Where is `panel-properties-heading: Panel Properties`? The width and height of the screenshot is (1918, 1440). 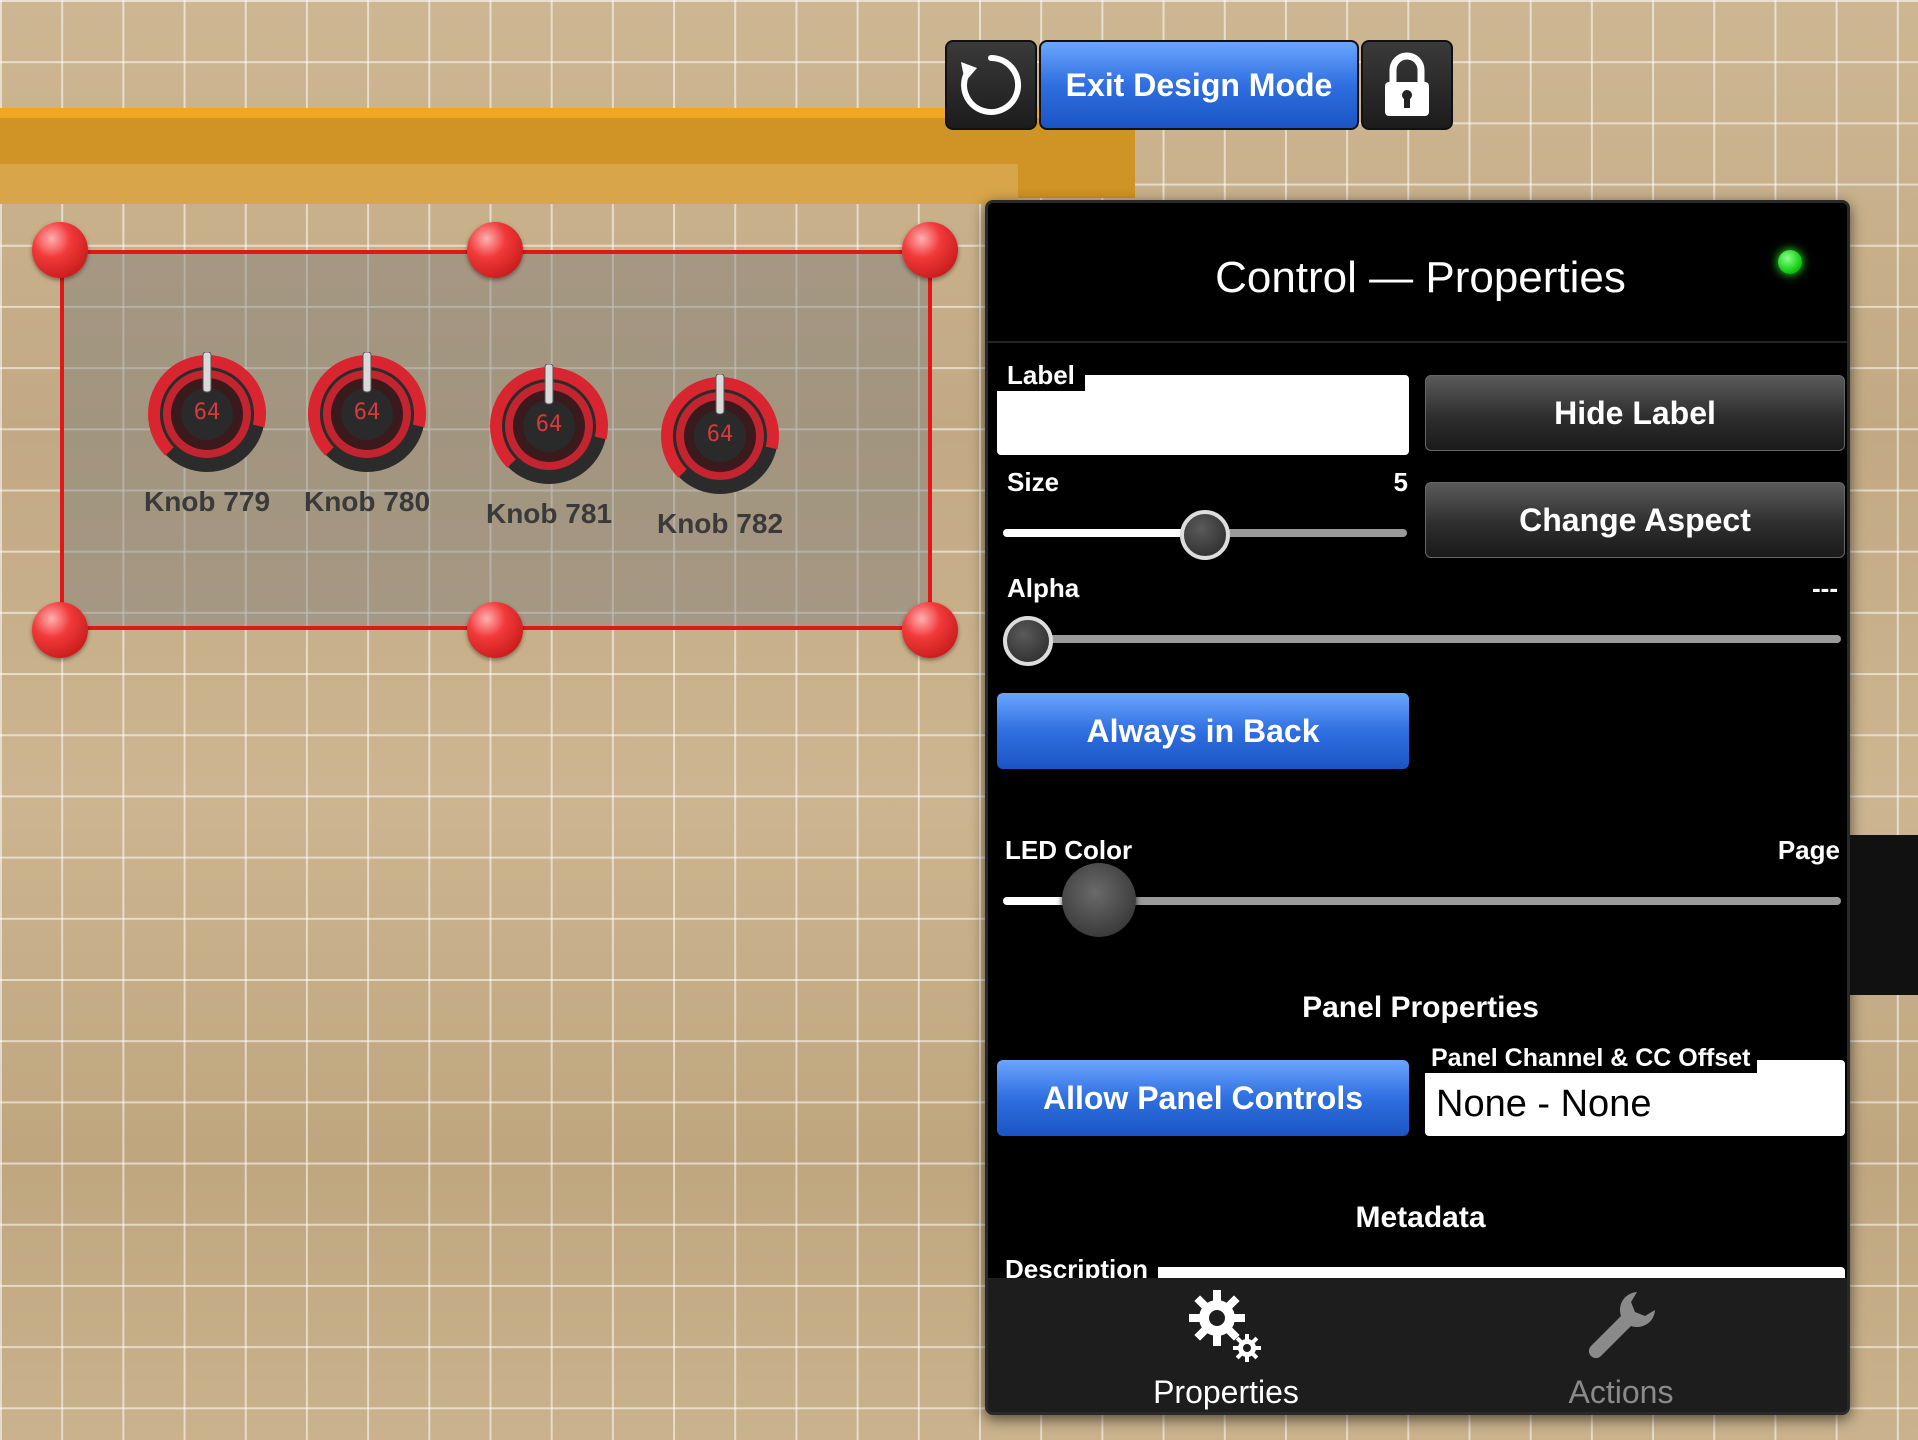
panel-properties-heading: Panel Properties is located at coordinates (1420, 1007).